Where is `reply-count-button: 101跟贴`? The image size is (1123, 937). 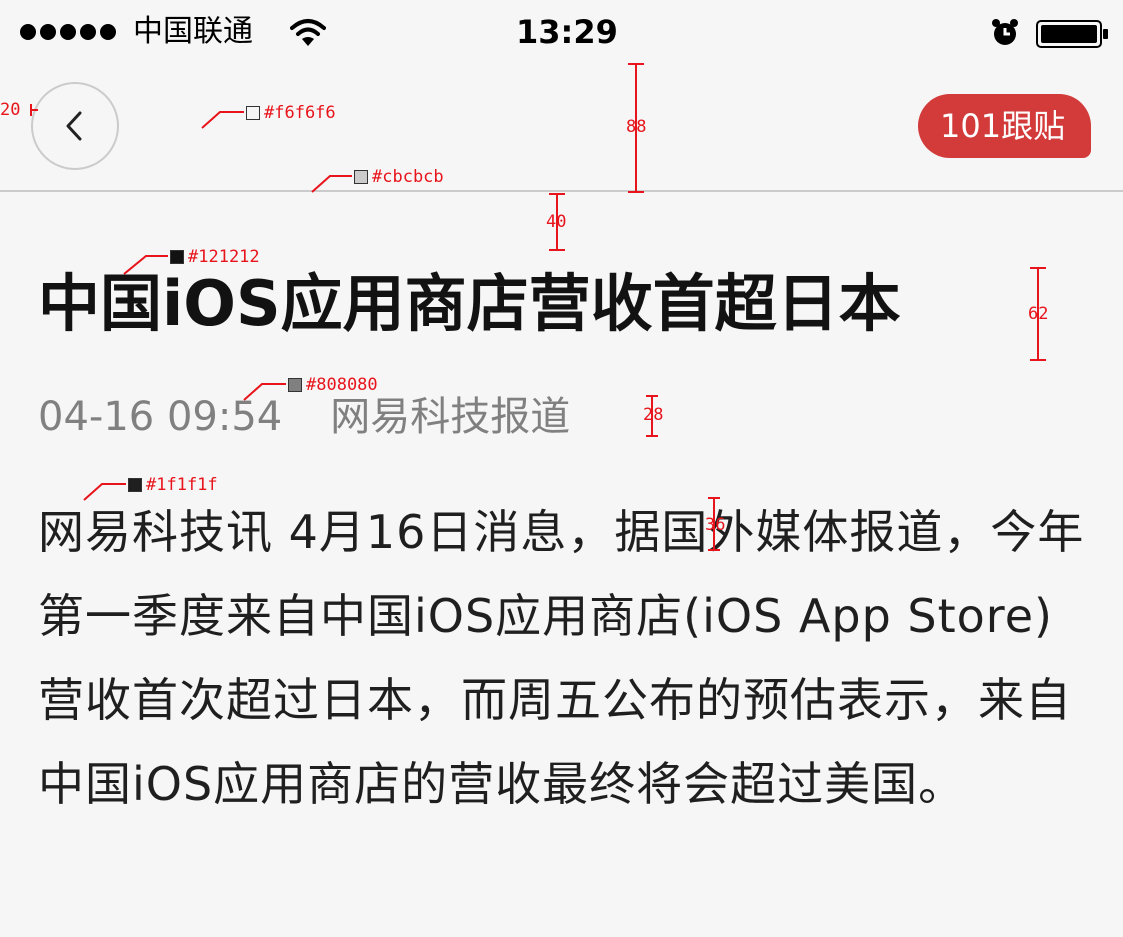
reply-count-button: 101跟贴 is located at coordinates (1005, 126).